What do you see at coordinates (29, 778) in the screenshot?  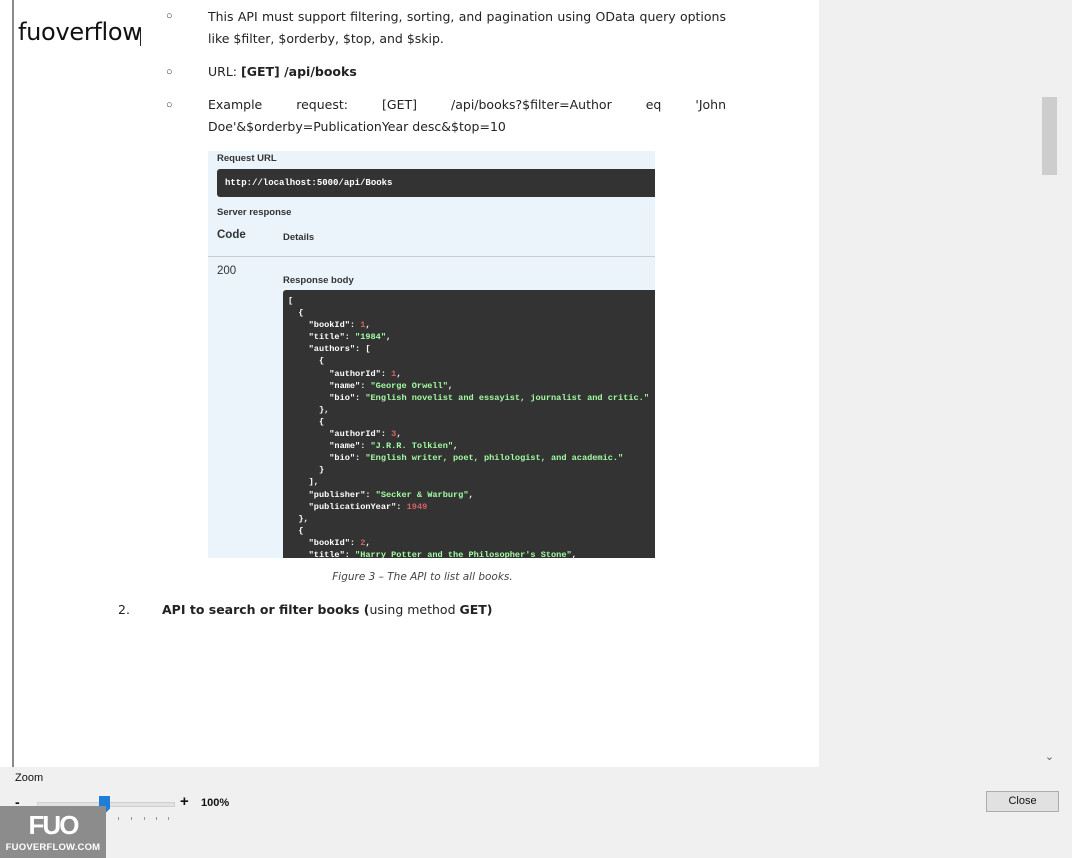 I see `zoom-label: Zoom` at bounding box center [29, 778].